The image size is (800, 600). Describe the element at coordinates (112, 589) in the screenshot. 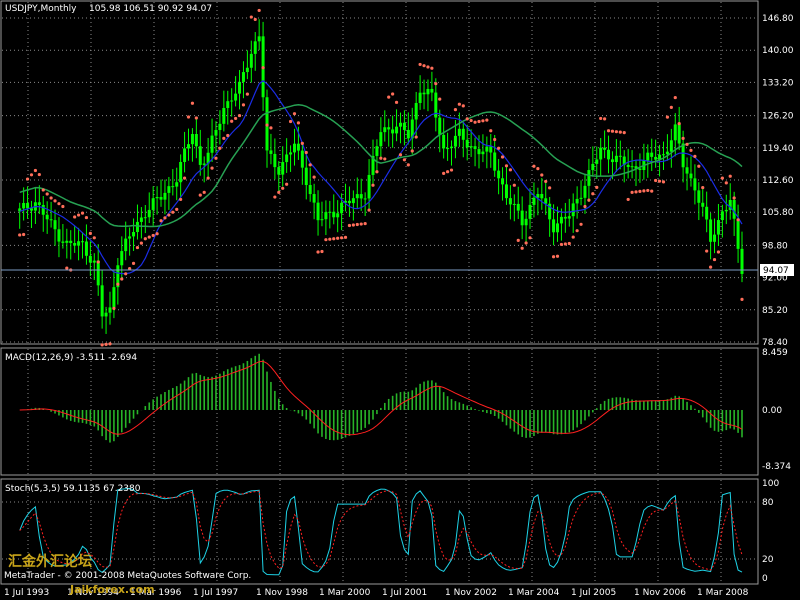

I see `watermark-url: Jaikforex.com` at that location.